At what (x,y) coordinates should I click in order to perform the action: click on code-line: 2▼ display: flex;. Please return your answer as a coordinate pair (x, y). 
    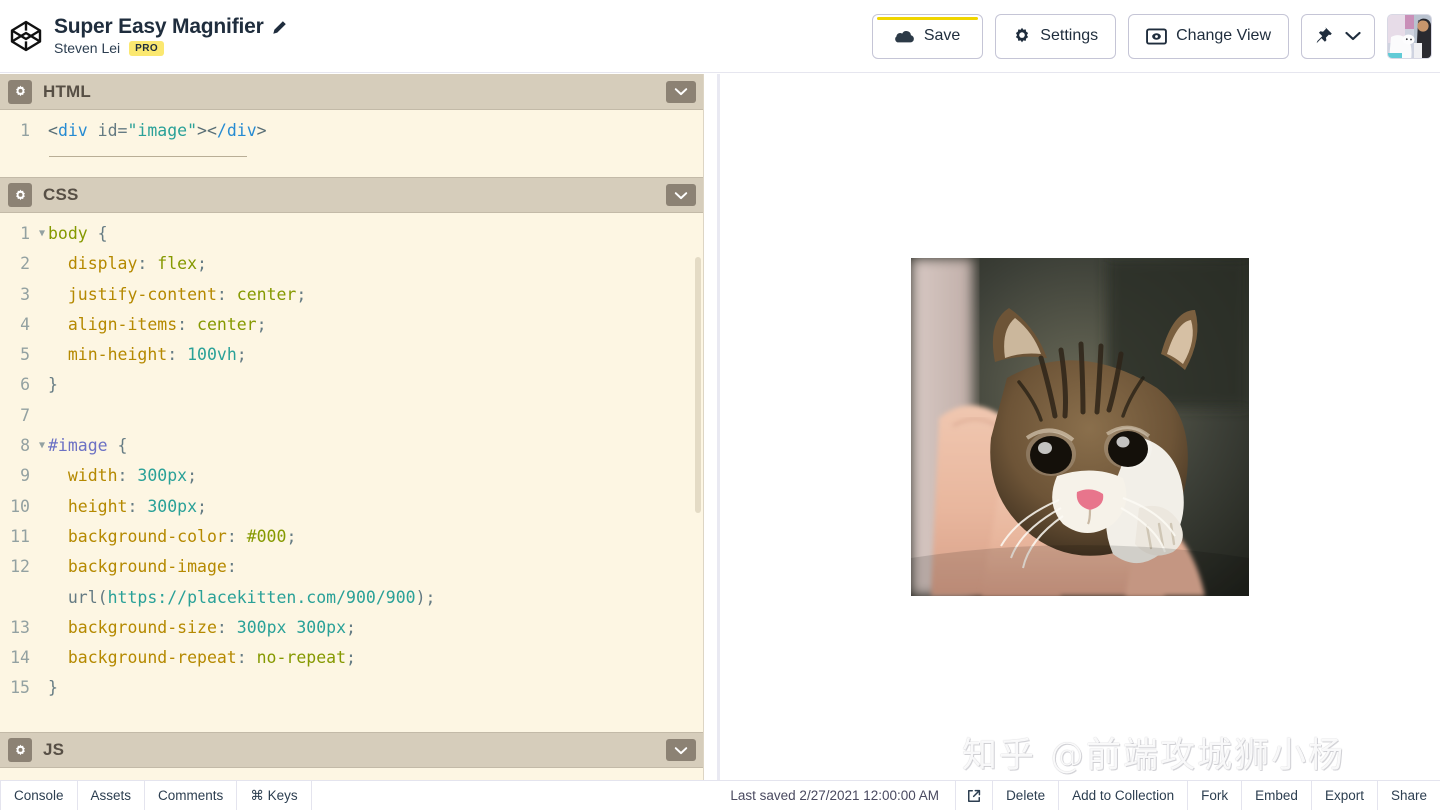
    Looking at the image, I should click on (352, 264).